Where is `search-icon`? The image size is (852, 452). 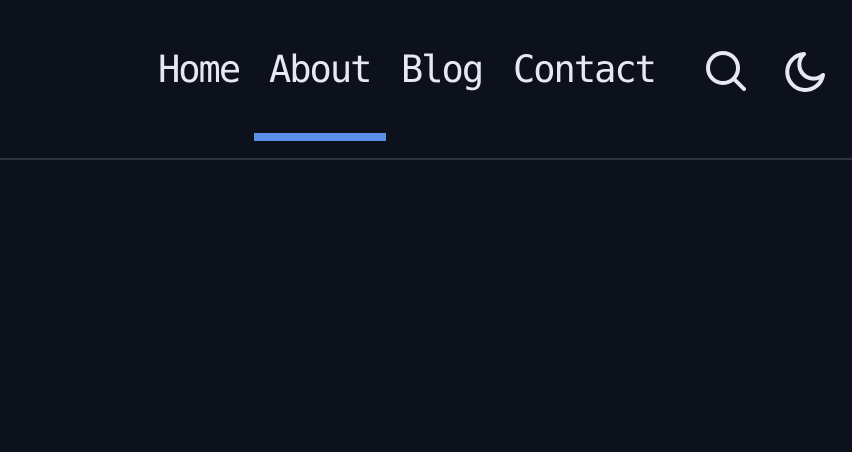 search-icon is located at coordinates (726, 71).